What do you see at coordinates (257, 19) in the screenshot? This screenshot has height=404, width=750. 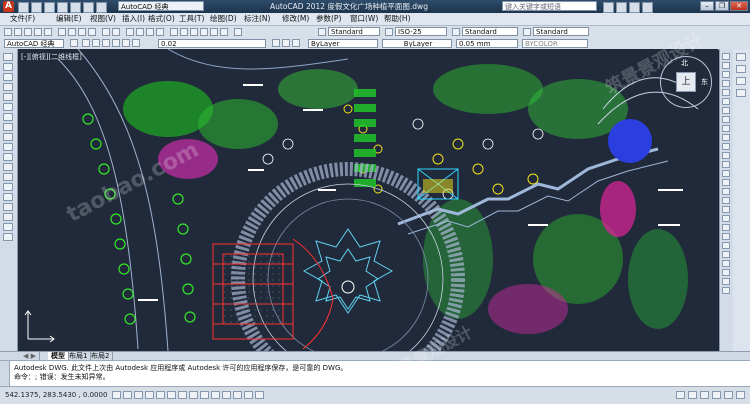 I see `menu-dimension: 标注(N)` at bounding box center [257, 19].